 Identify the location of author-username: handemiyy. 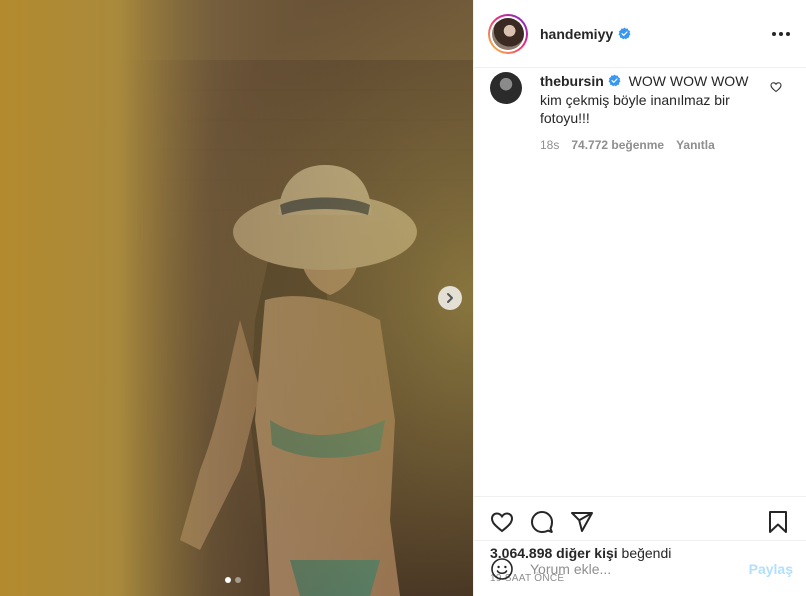
(585, 34).